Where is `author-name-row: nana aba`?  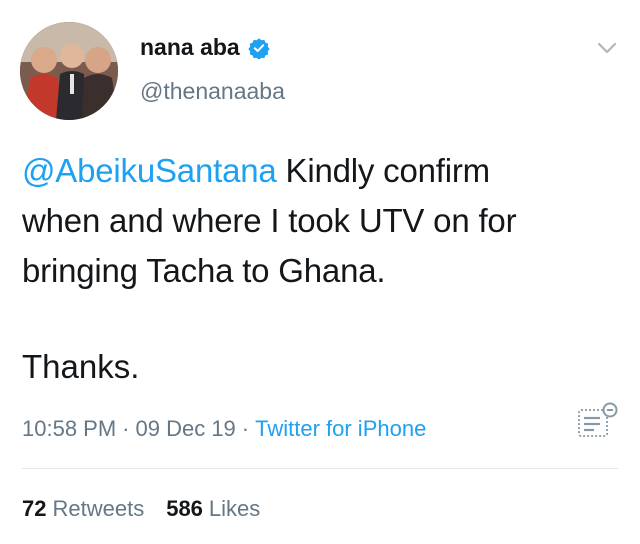 author-name-row: nana aba is located at coordinates (205, 47).